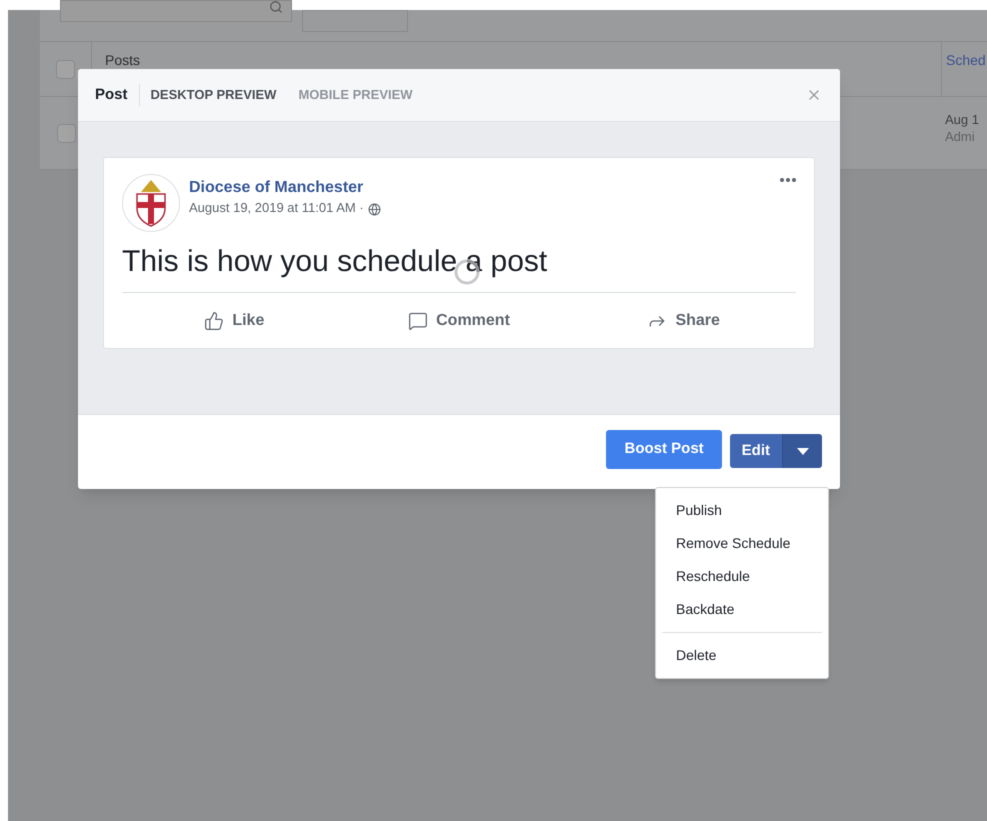 The image size is (987, 821). Describe the element at coordinates (176, 11) in the screenshot. I see `search-field` at that location.